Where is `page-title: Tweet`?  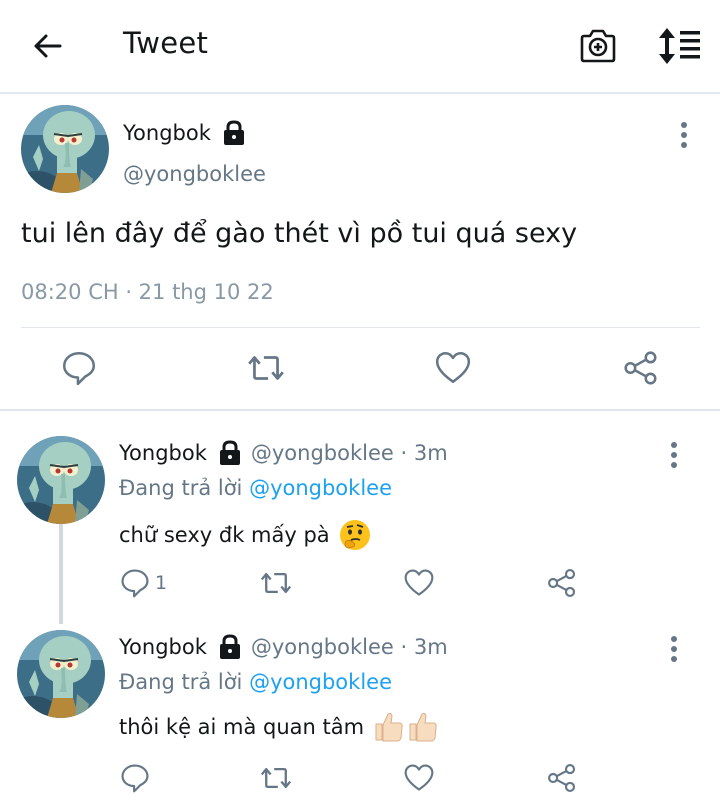
page-title: Tweet is located at coordinates (166, 43).